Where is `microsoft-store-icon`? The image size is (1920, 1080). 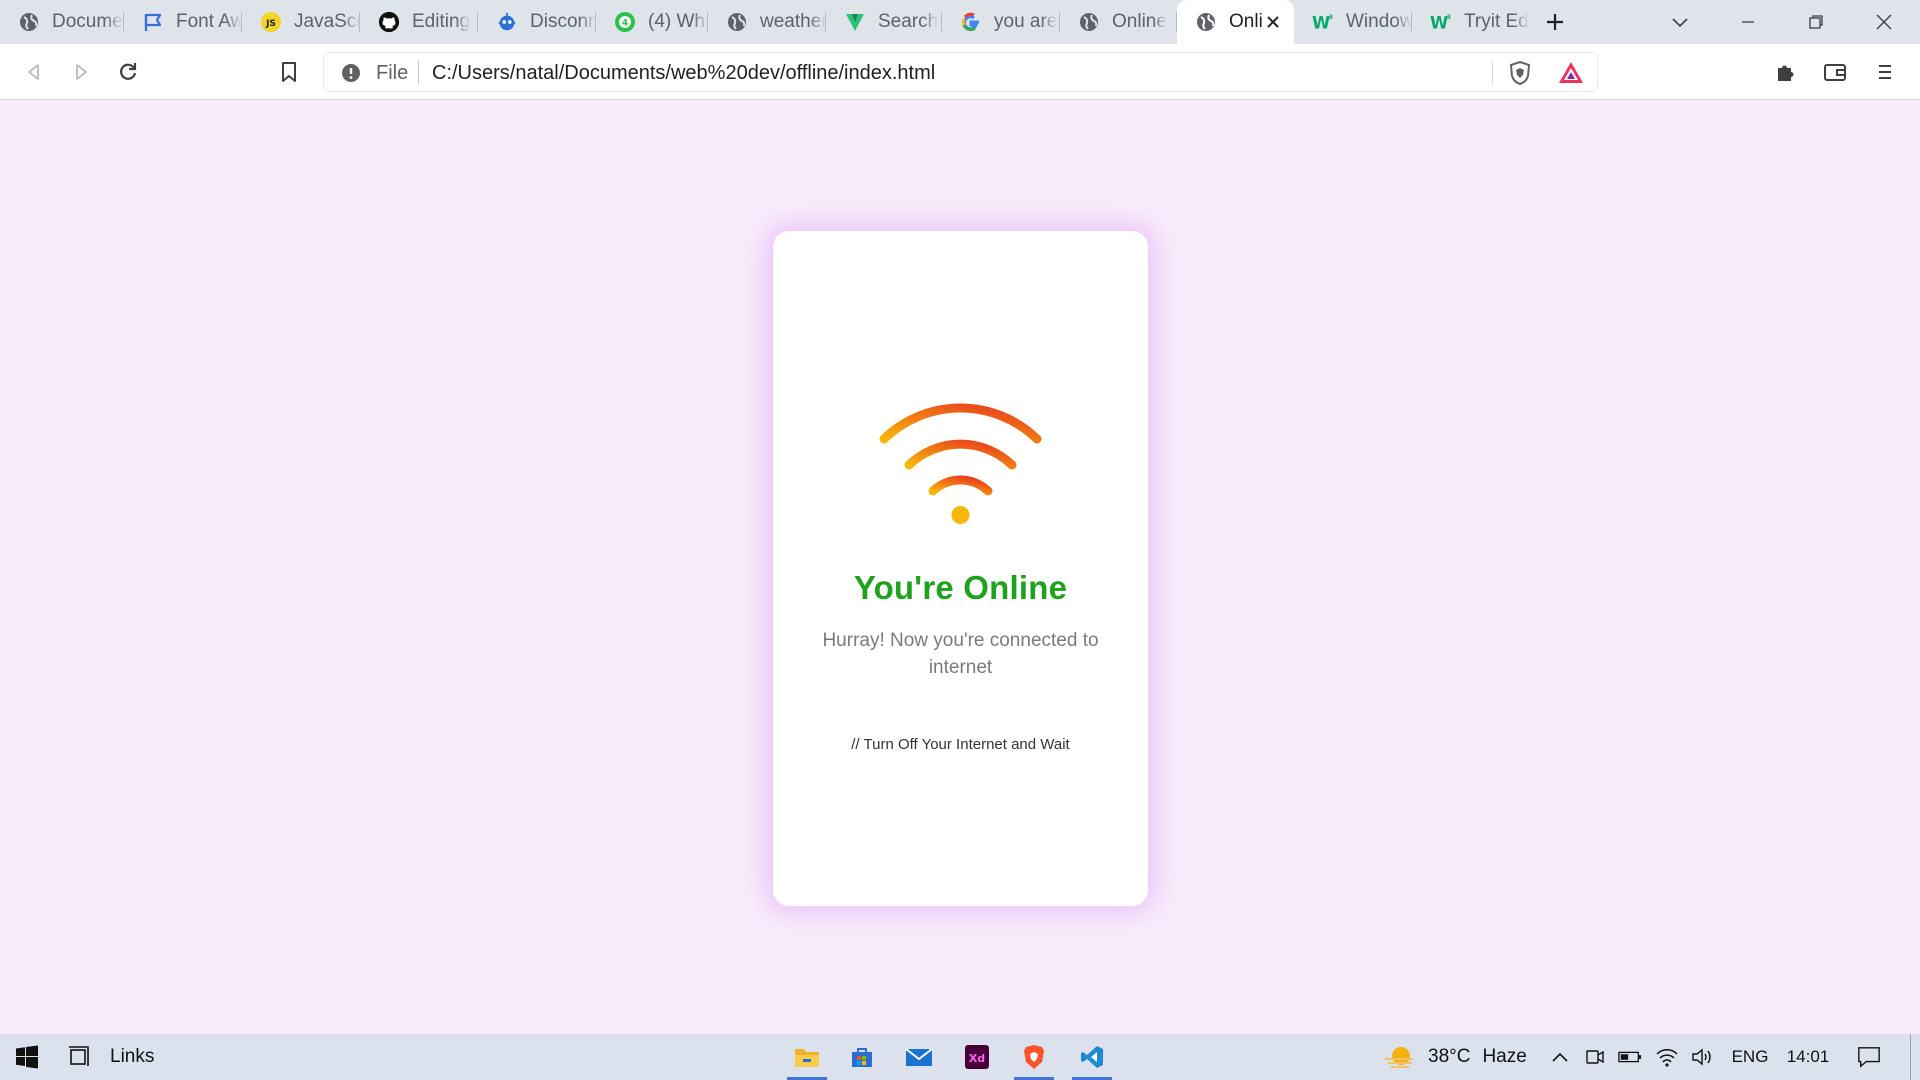
microsoft-store-icon is located at coordinates (862, 1057).